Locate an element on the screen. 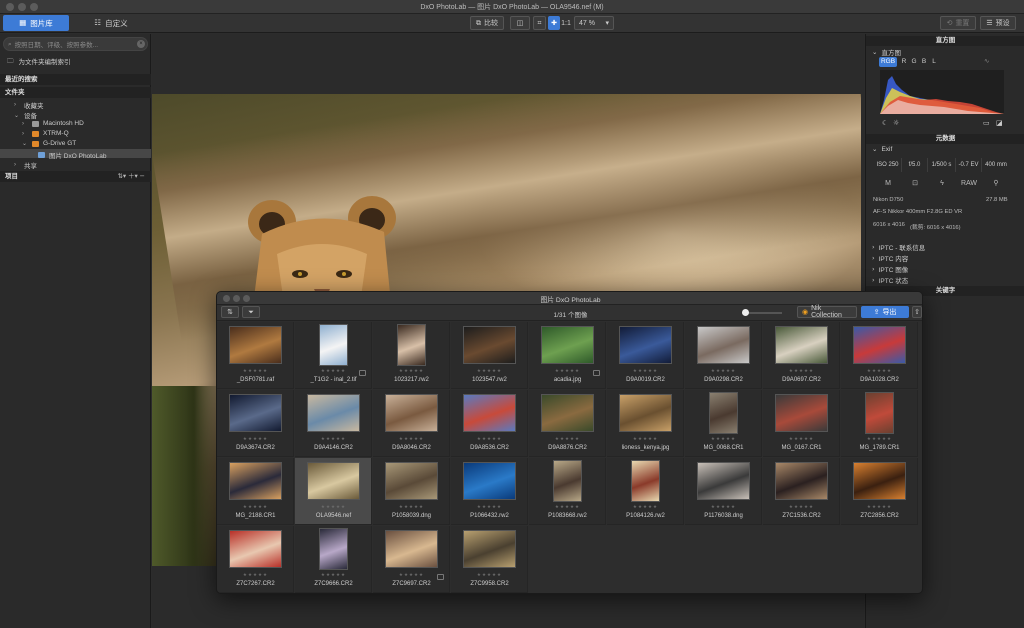  shadow-clipping-toggle: ☾ is located at coordinates (885, 123).